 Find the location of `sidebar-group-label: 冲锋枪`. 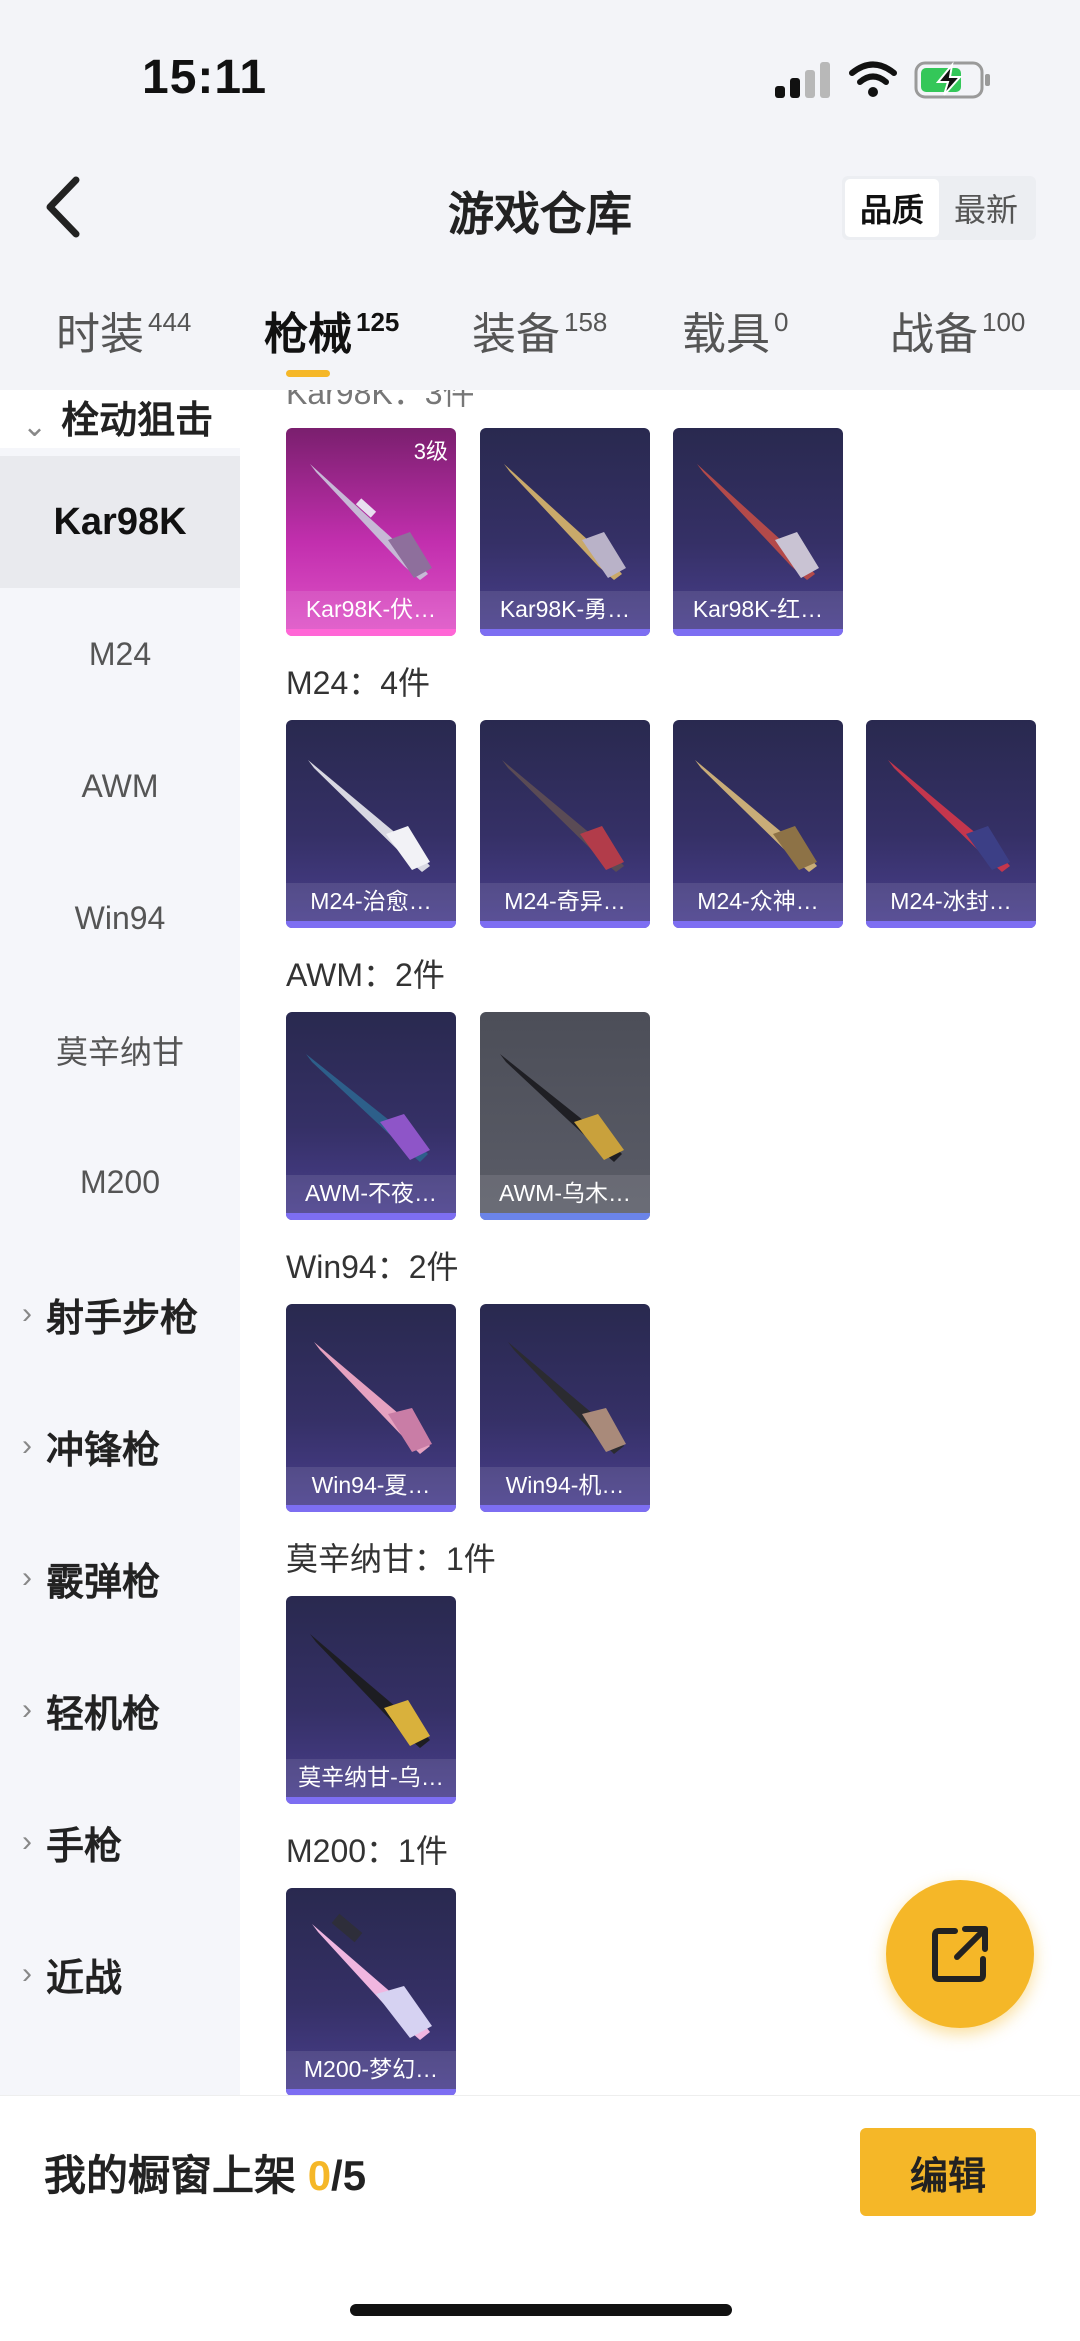

sidebar-group-label: 冲锋枪 is located at coordinates (103, 1450).